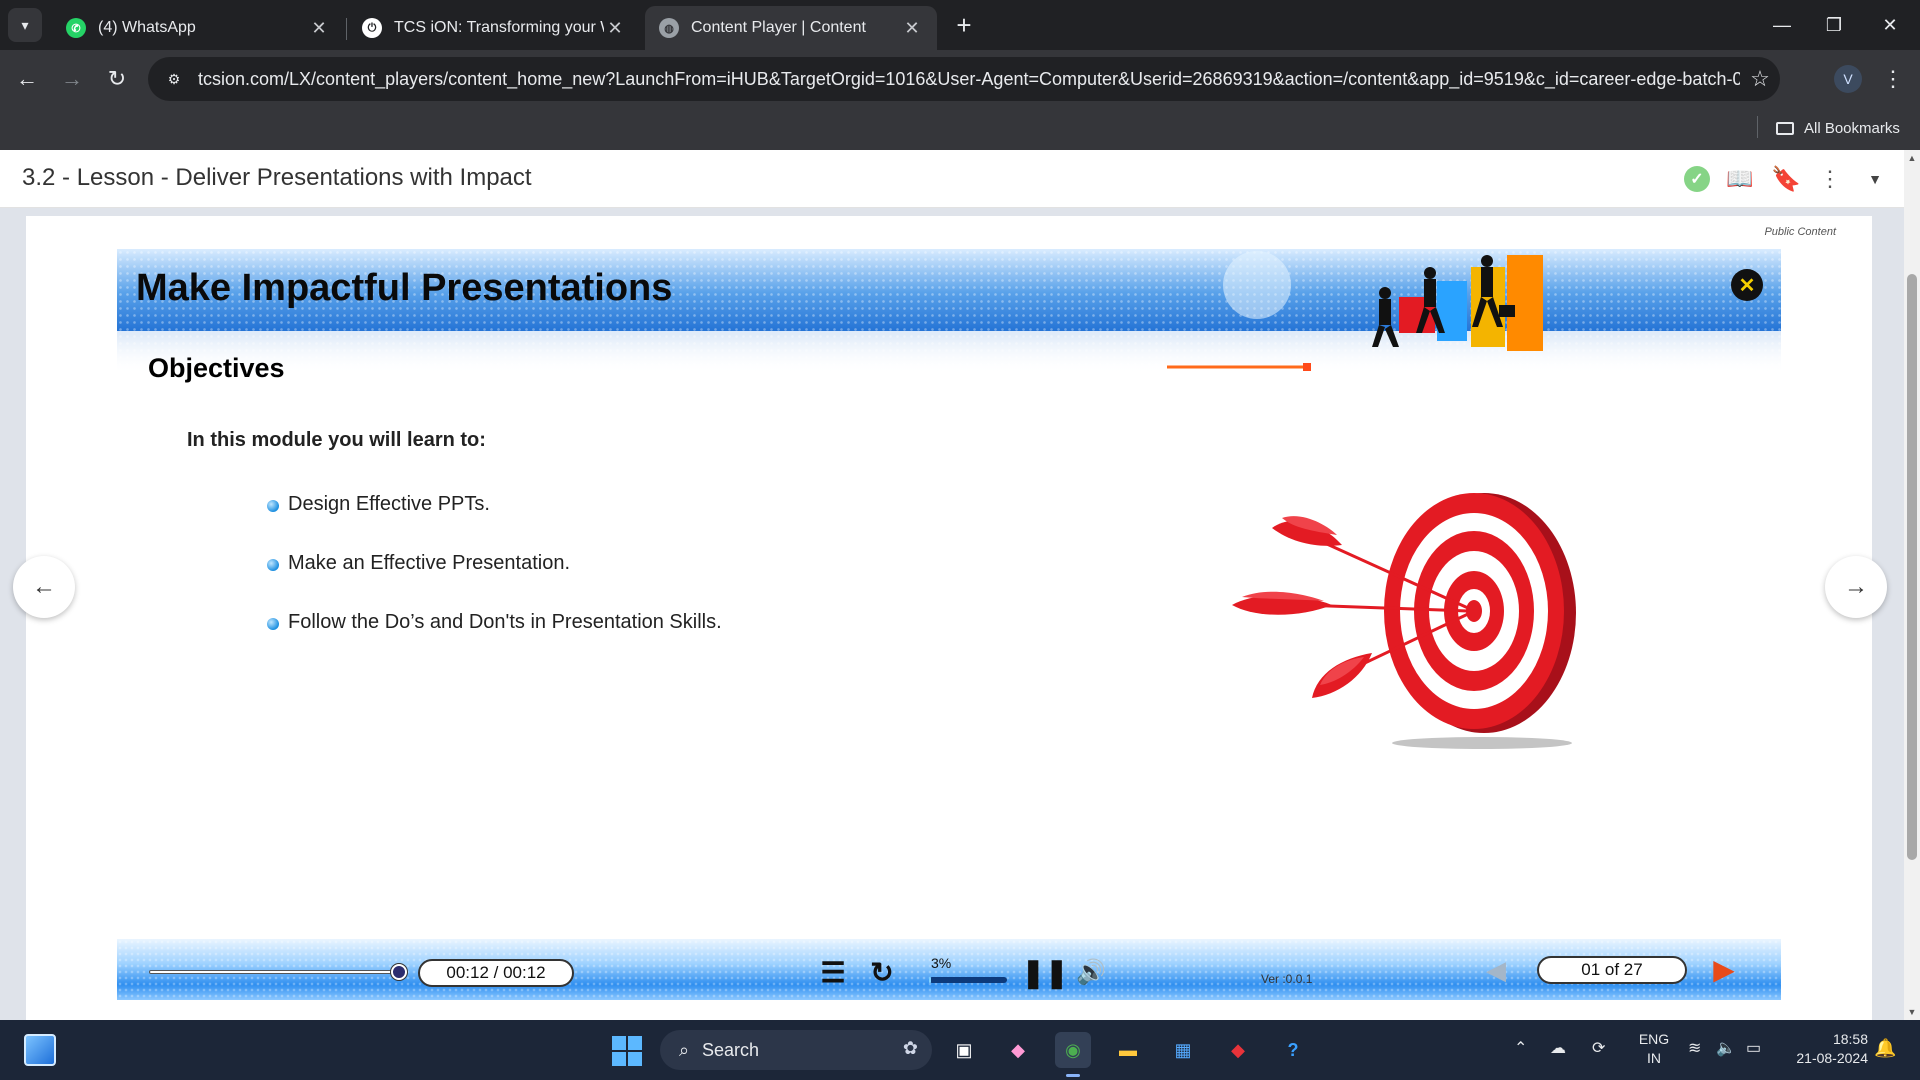 Image resolution: width=1920 pixels, height=1080 pixels. What do you see at coordinates (1785, 128) in the screenshot?
I see `folder-icon` at bounding box center [1785, 128].